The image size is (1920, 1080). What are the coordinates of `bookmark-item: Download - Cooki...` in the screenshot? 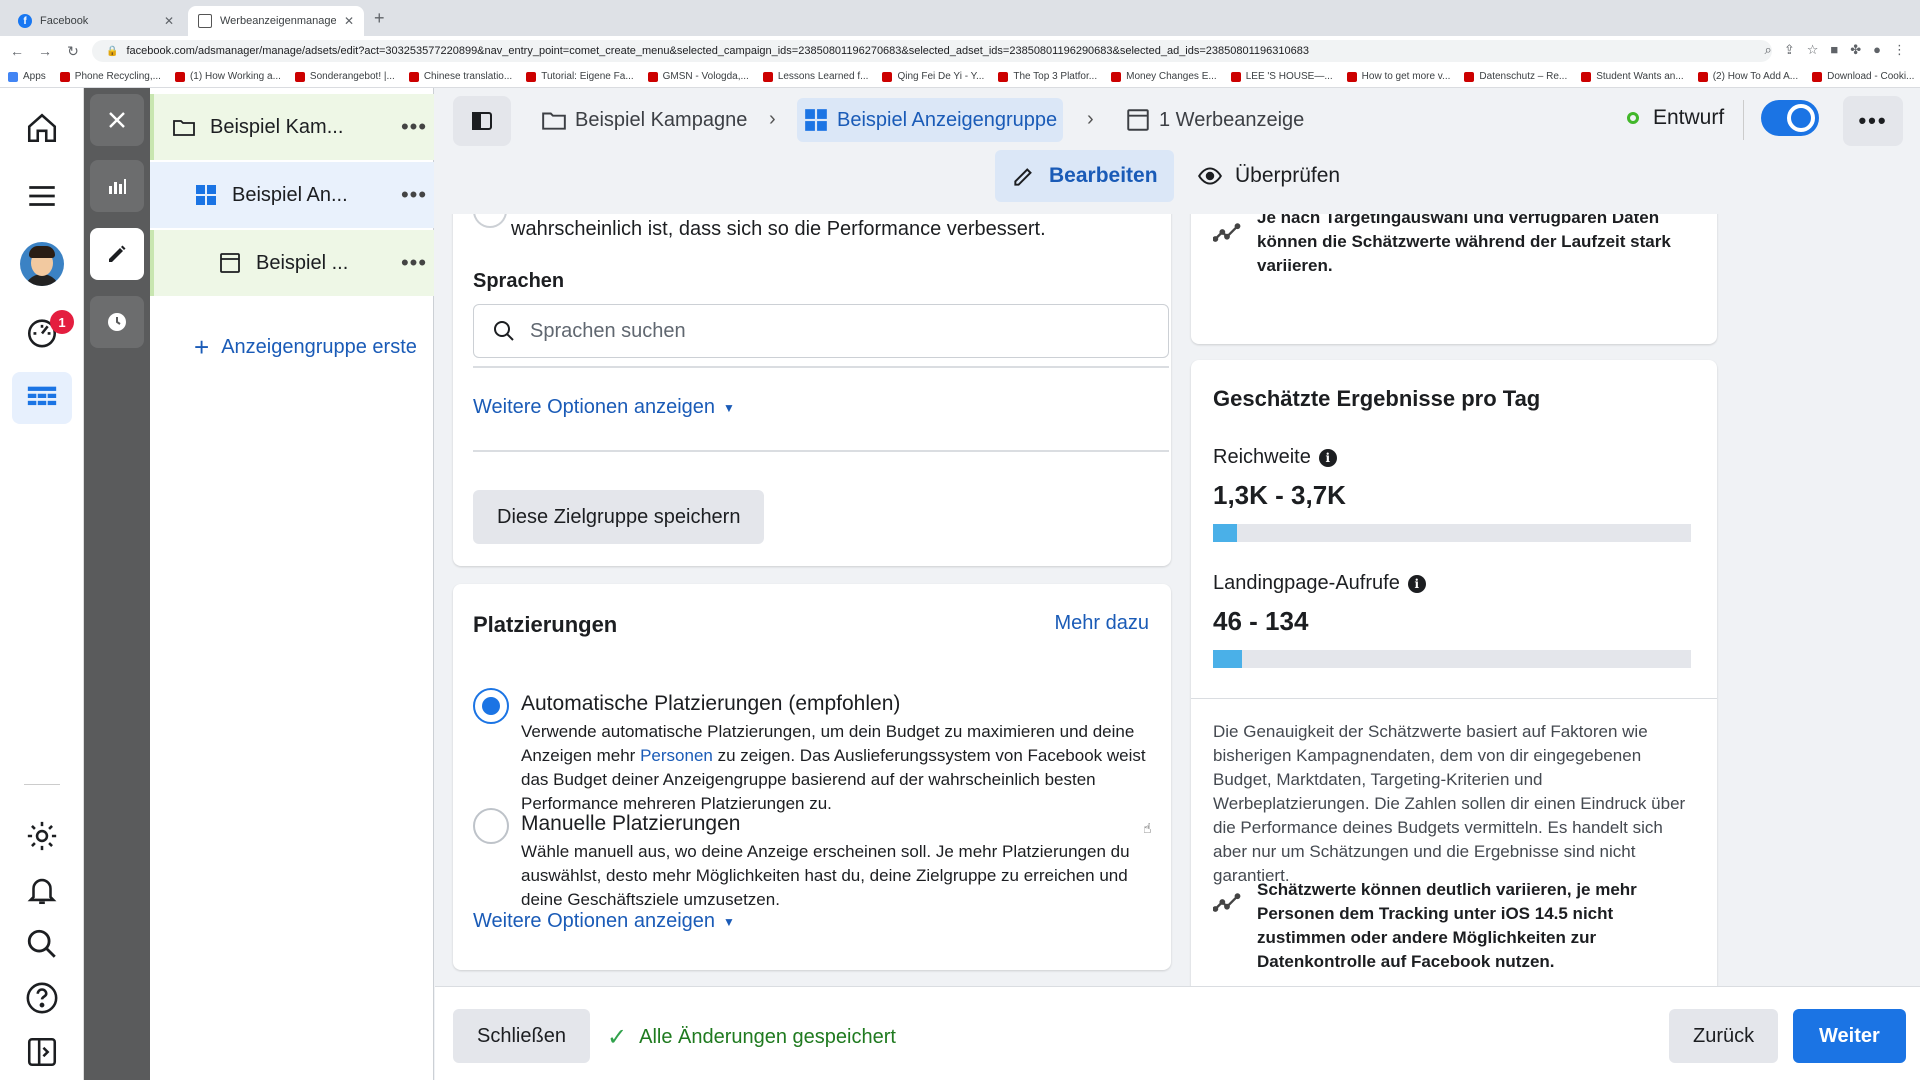 It's located at (1863, 76).